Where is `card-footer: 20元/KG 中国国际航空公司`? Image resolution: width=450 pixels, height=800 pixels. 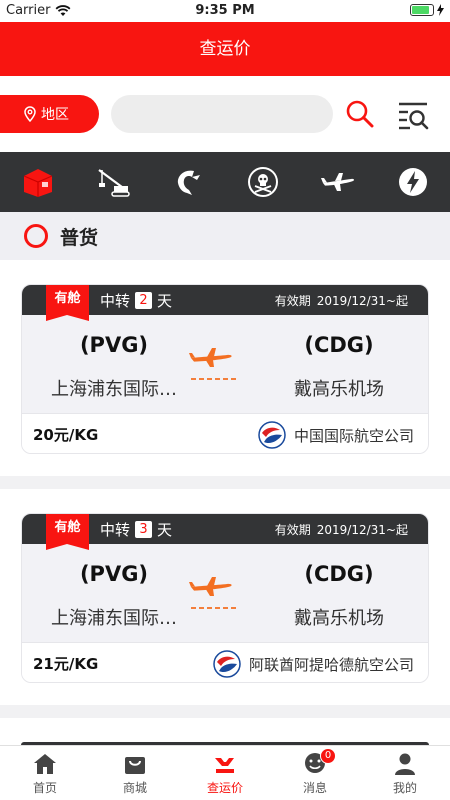 card-footer: 20元/KG 中国国际航空公司 is located at coordinates (225, 433).